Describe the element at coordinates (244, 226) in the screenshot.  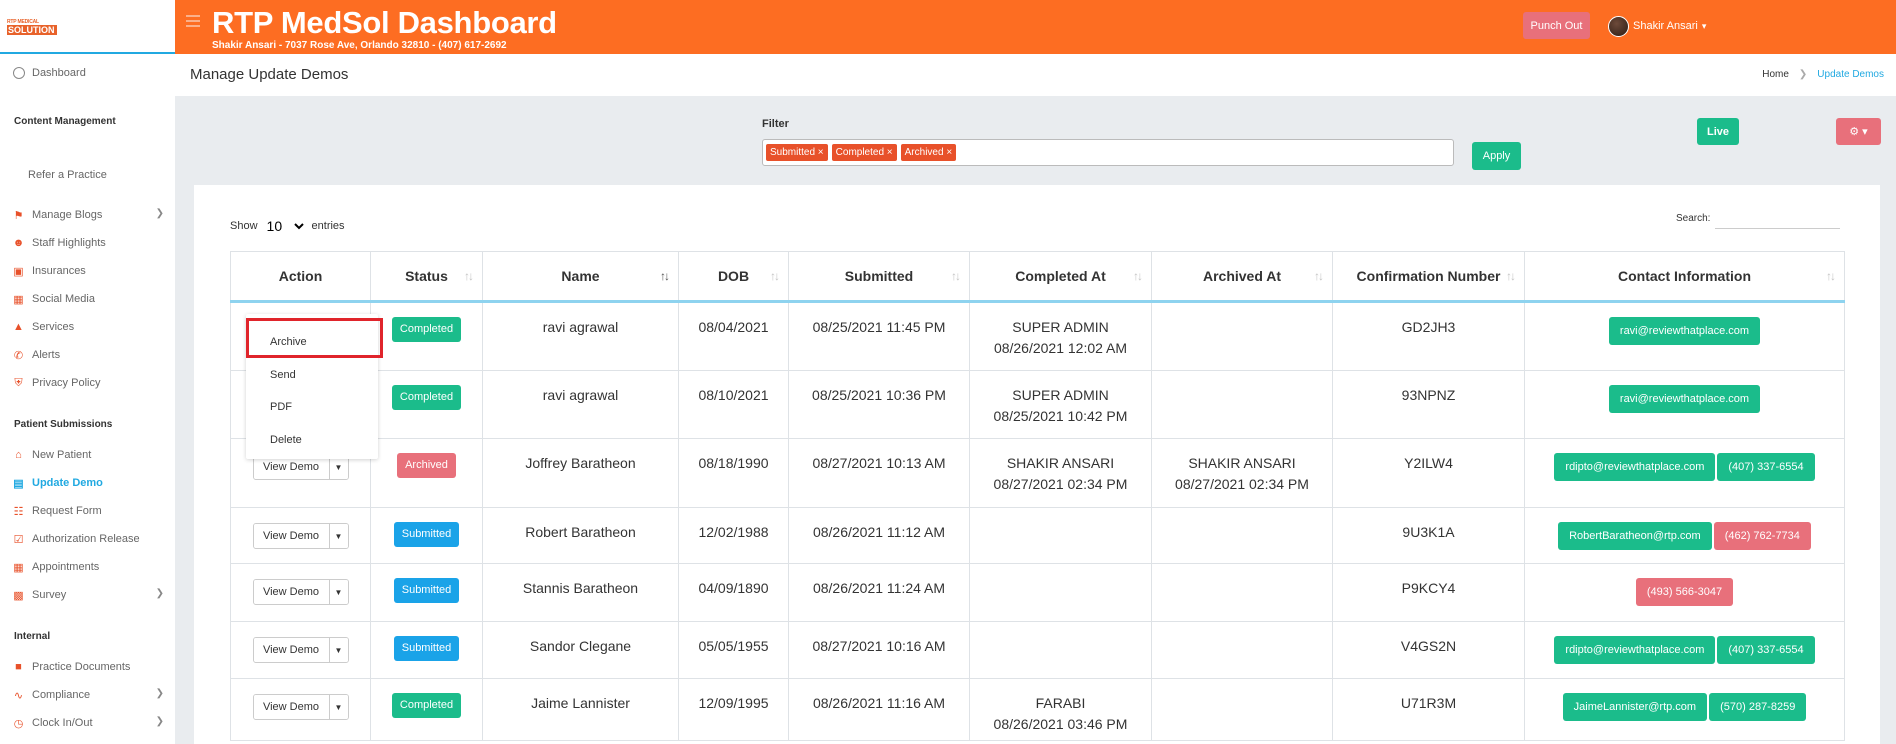
I see `show-label: Show` at that location.